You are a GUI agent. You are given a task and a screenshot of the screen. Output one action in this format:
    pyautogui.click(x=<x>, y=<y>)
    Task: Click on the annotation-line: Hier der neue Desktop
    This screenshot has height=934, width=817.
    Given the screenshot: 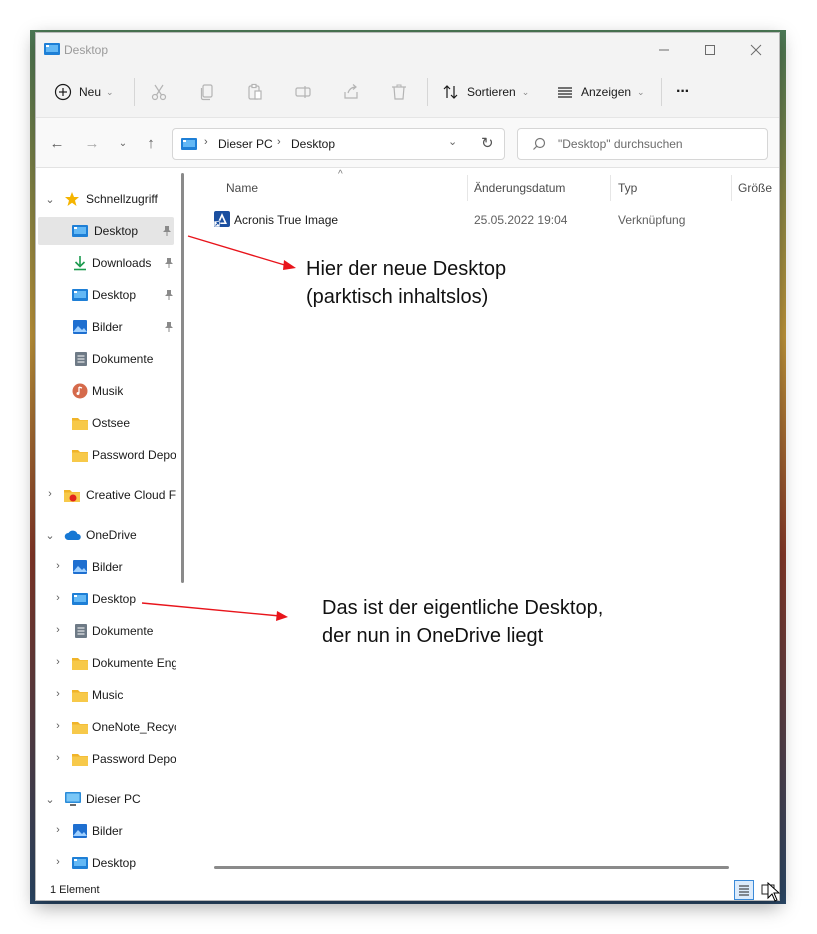 What is the action you would take?
    pyautogui.click(x=406, y=269)
    